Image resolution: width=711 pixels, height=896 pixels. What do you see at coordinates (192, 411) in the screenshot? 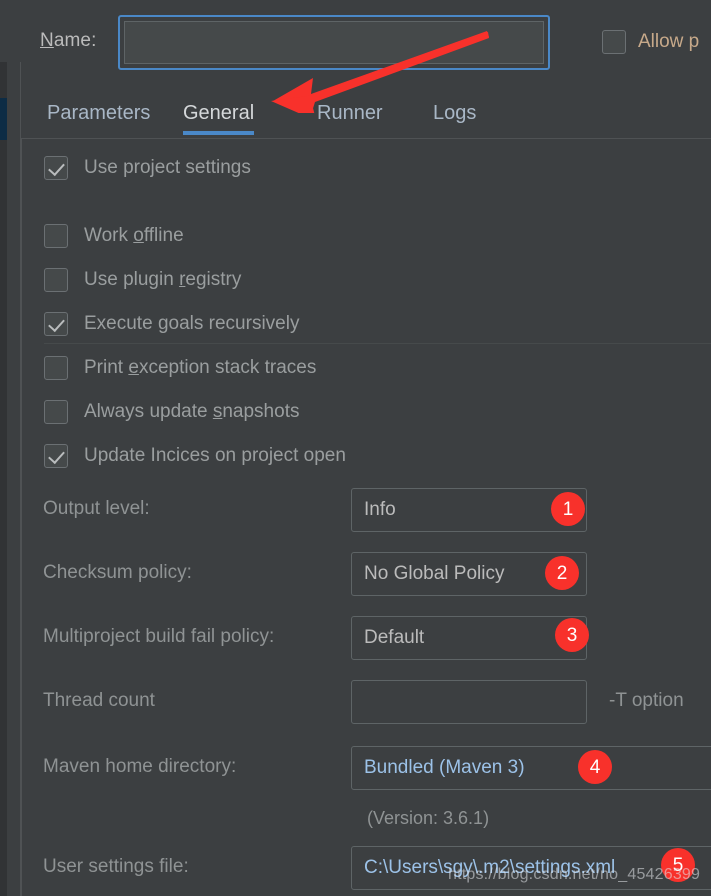
I see `always-update-snapshots-label: Always update snapshots` at bounding box center [192, 411].